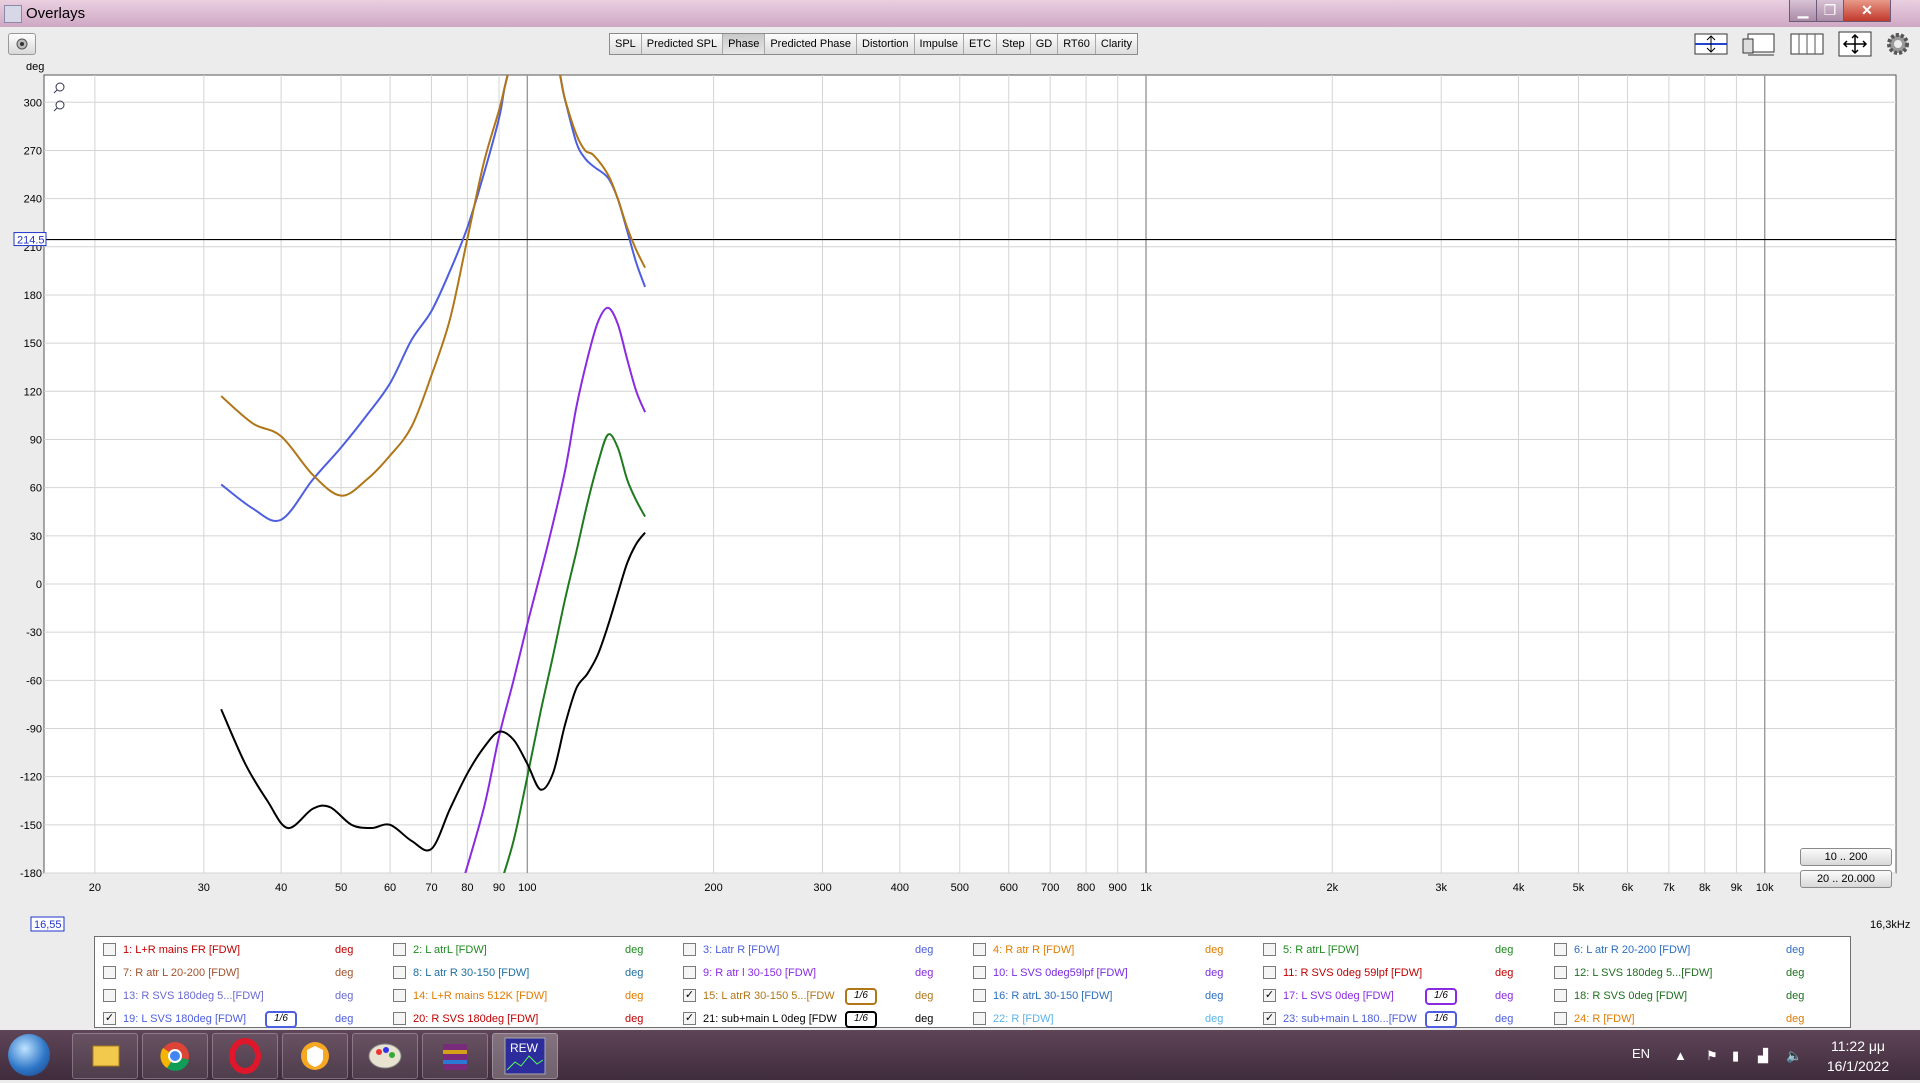 This screenshot has width=1920, height=1083. Describe the element at coordinates (175, 1056) in the screenshot. I see `chrome-task` at that location.